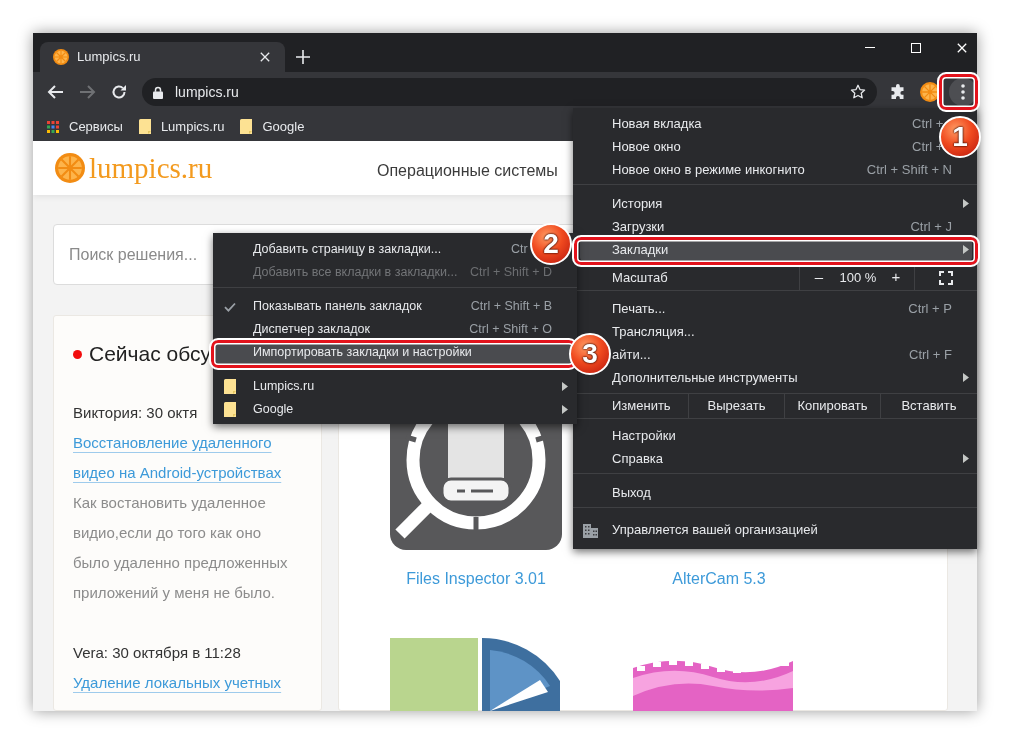  Describe the element at coordinates (135, 413) in the screenshot. I see `comment-author: Виктория: 30 октя` at that location.